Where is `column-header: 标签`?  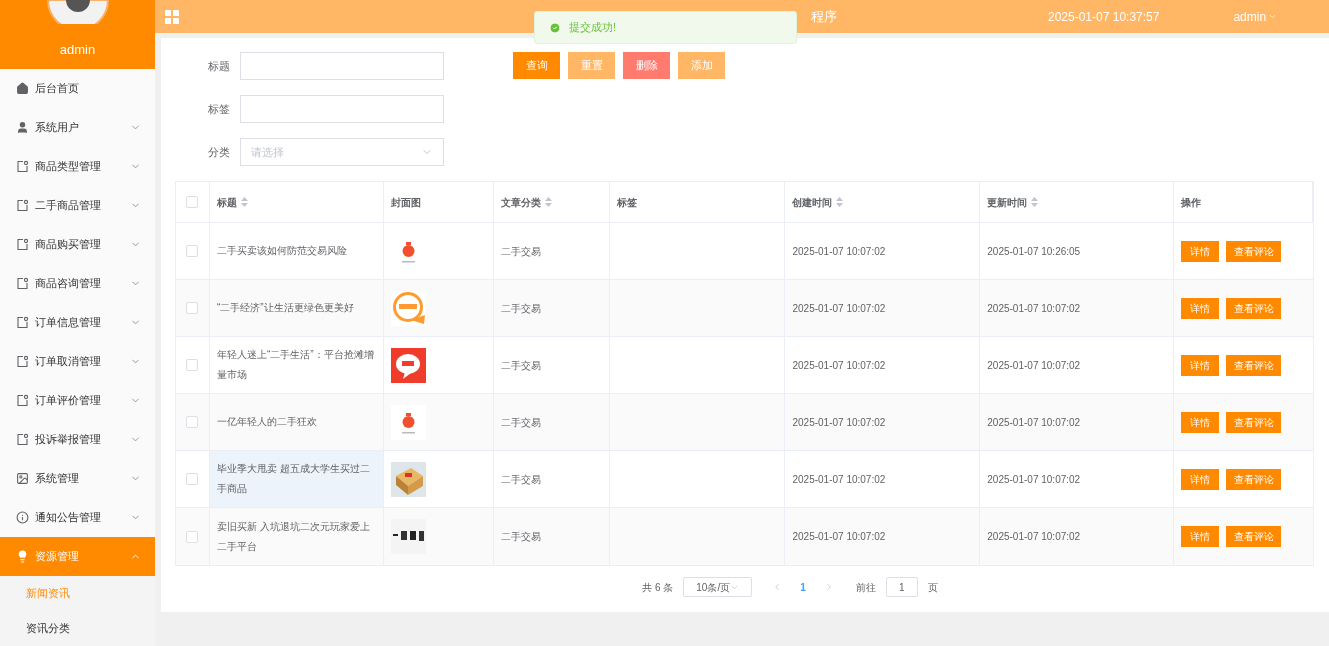 column-header: 标签 is located at coordinates (626, 202).